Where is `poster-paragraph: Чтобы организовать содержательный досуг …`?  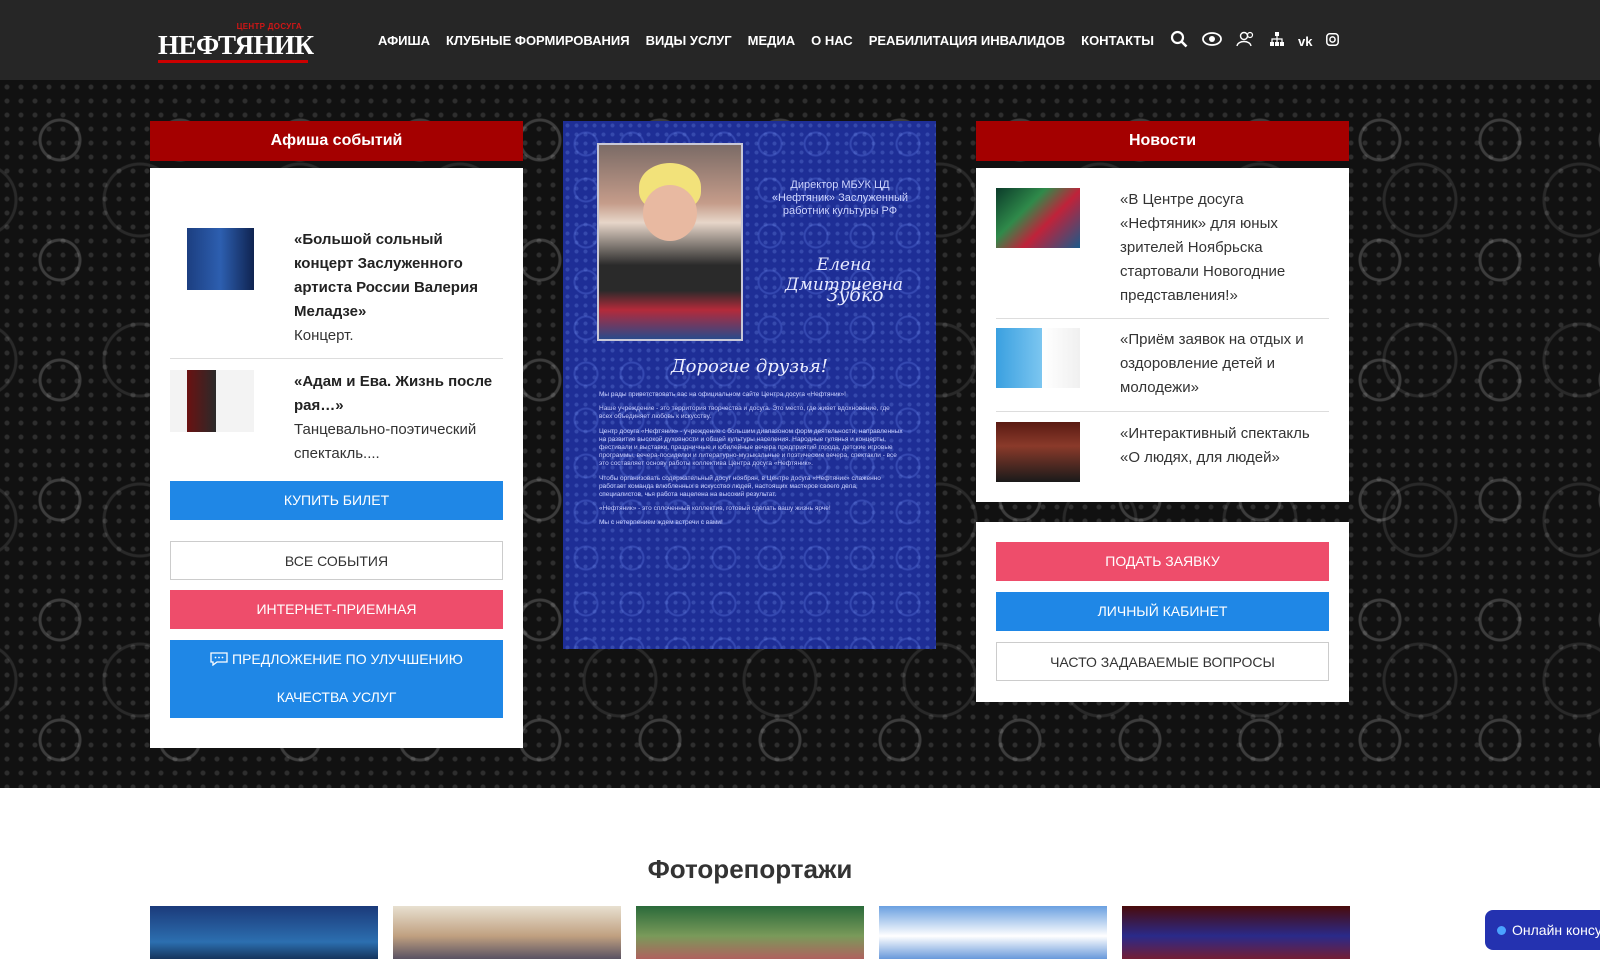 poster-paragraph: Чтобы организовать содержательный досуг … is located at coordinates (740, 486).